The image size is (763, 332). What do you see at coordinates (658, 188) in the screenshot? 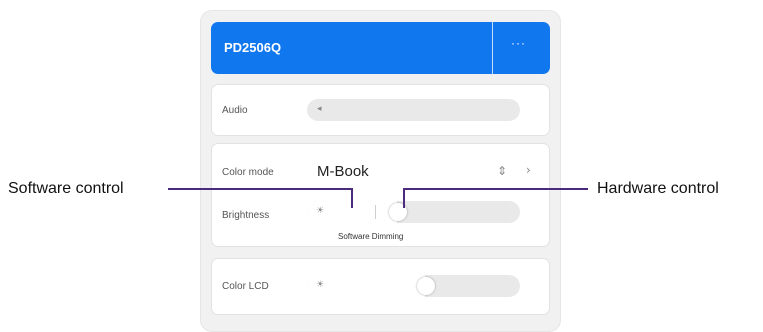
I see `hardware-control-callout: Hardware control` at bounding box center [658, 188].